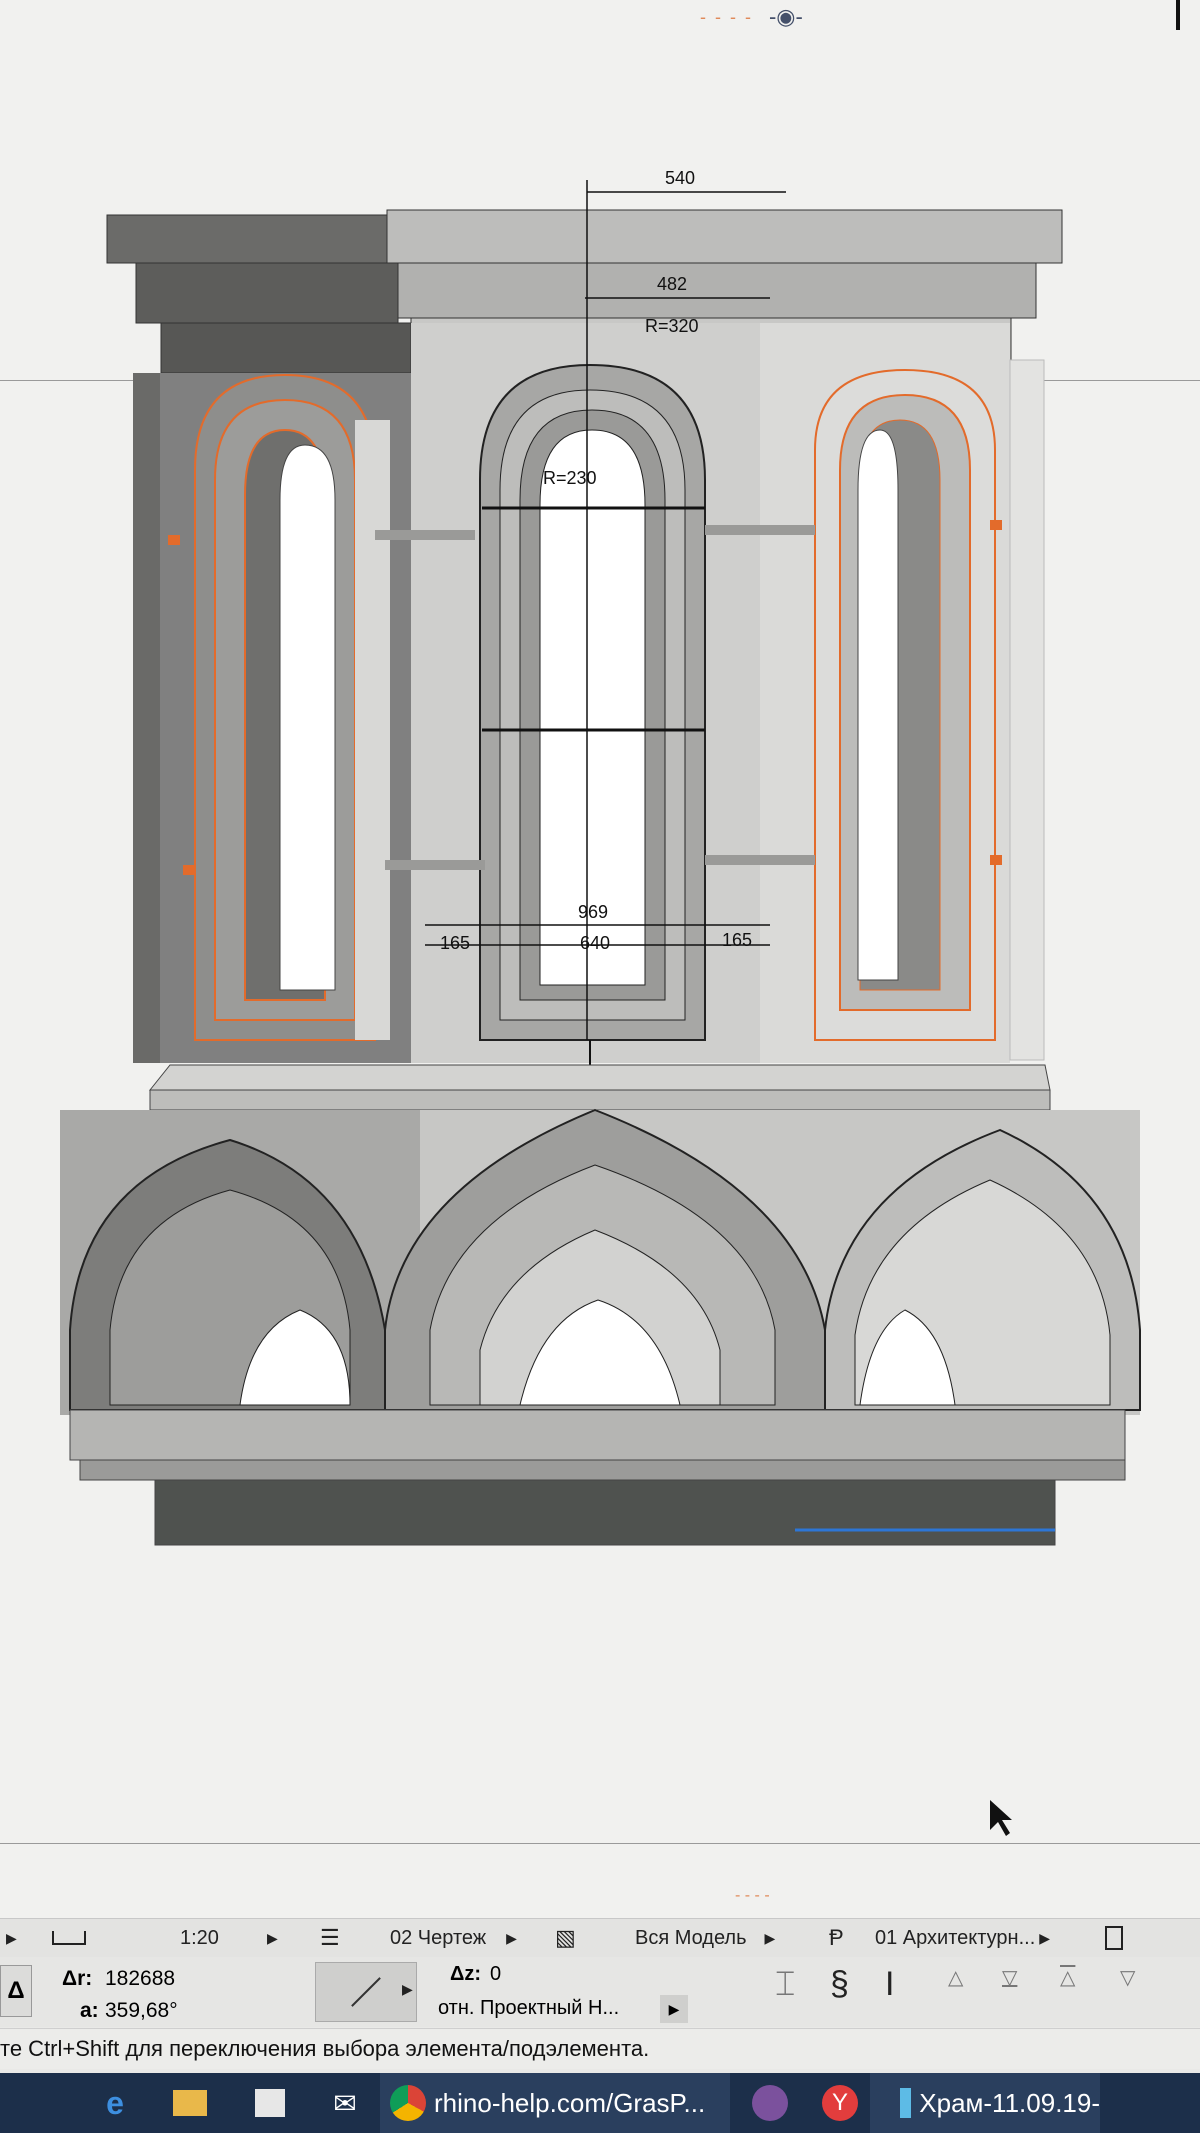  Describe the element at coordinates (40, 2103) in the screenshot. I see `taskbar-edge` at that location.